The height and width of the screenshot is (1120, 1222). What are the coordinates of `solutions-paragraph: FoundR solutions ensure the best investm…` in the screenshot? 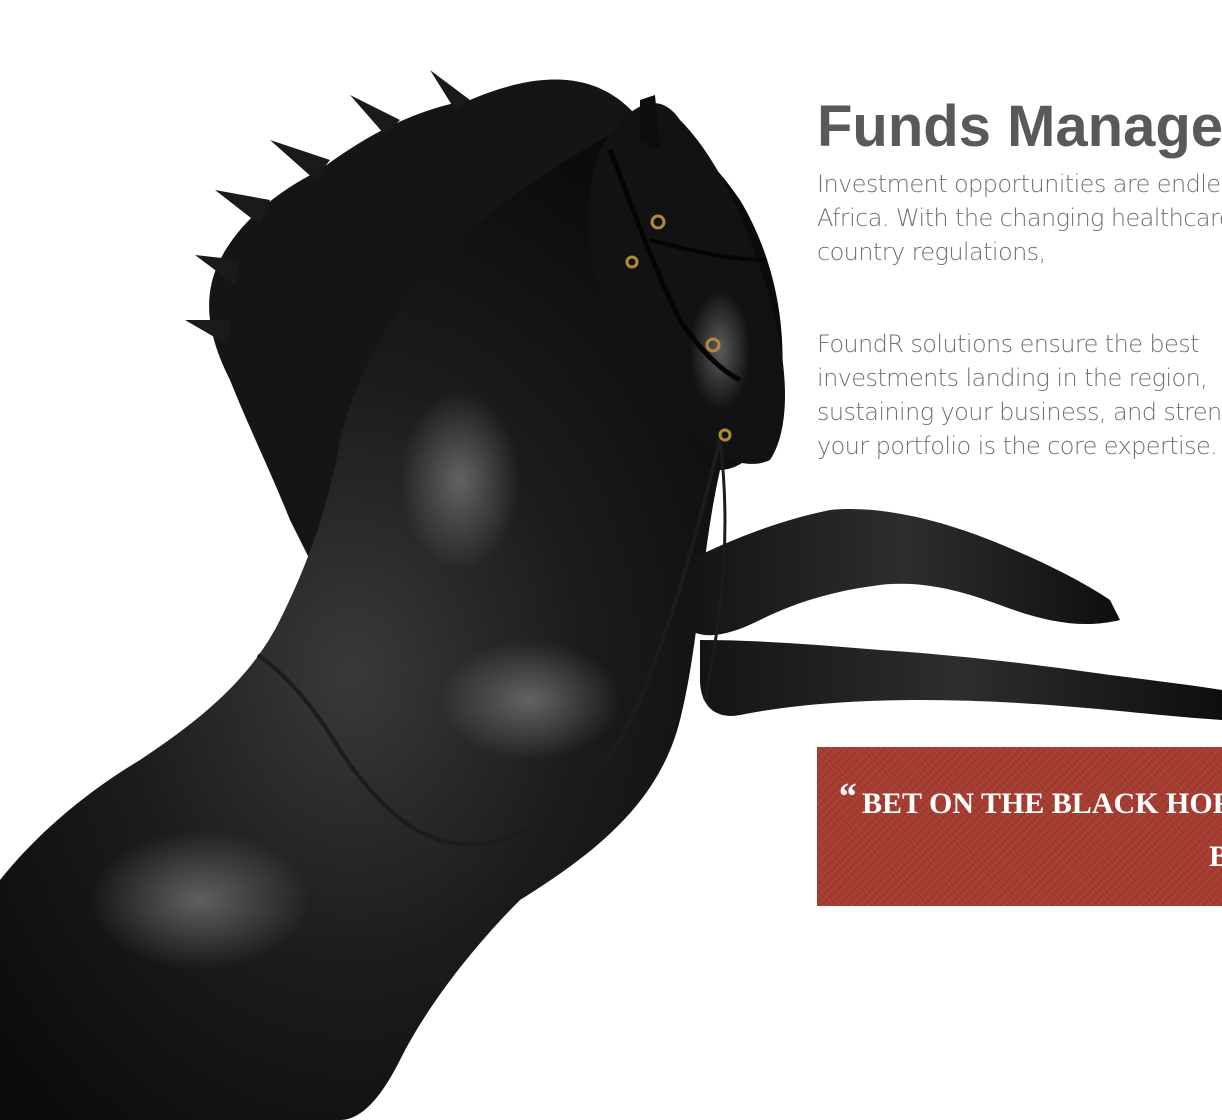 It's located at (1019, 395).